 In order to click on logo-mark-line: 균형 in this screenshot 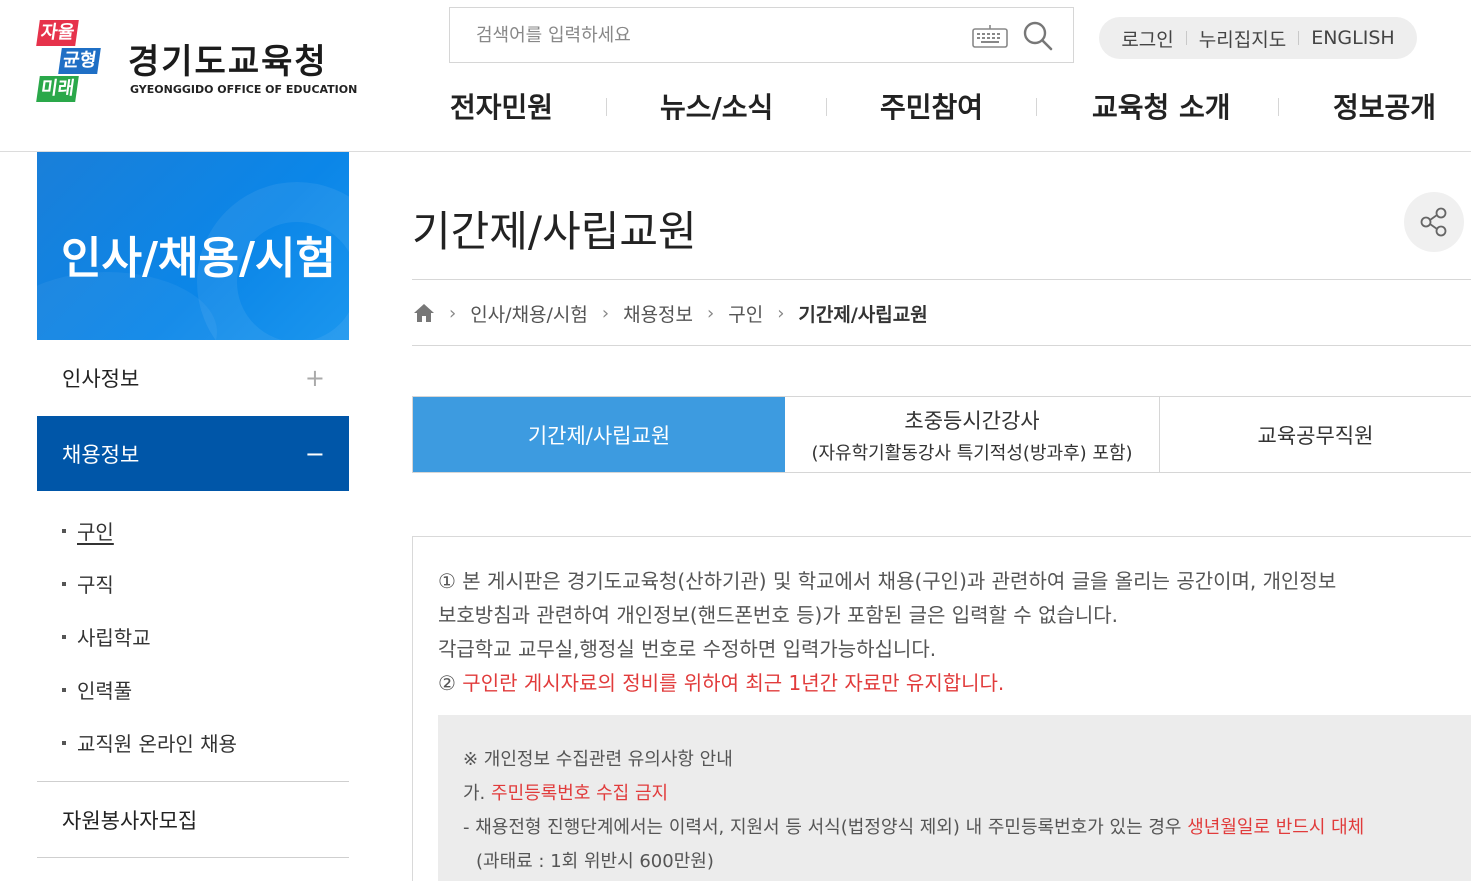, I will do `click(79, 61)`.